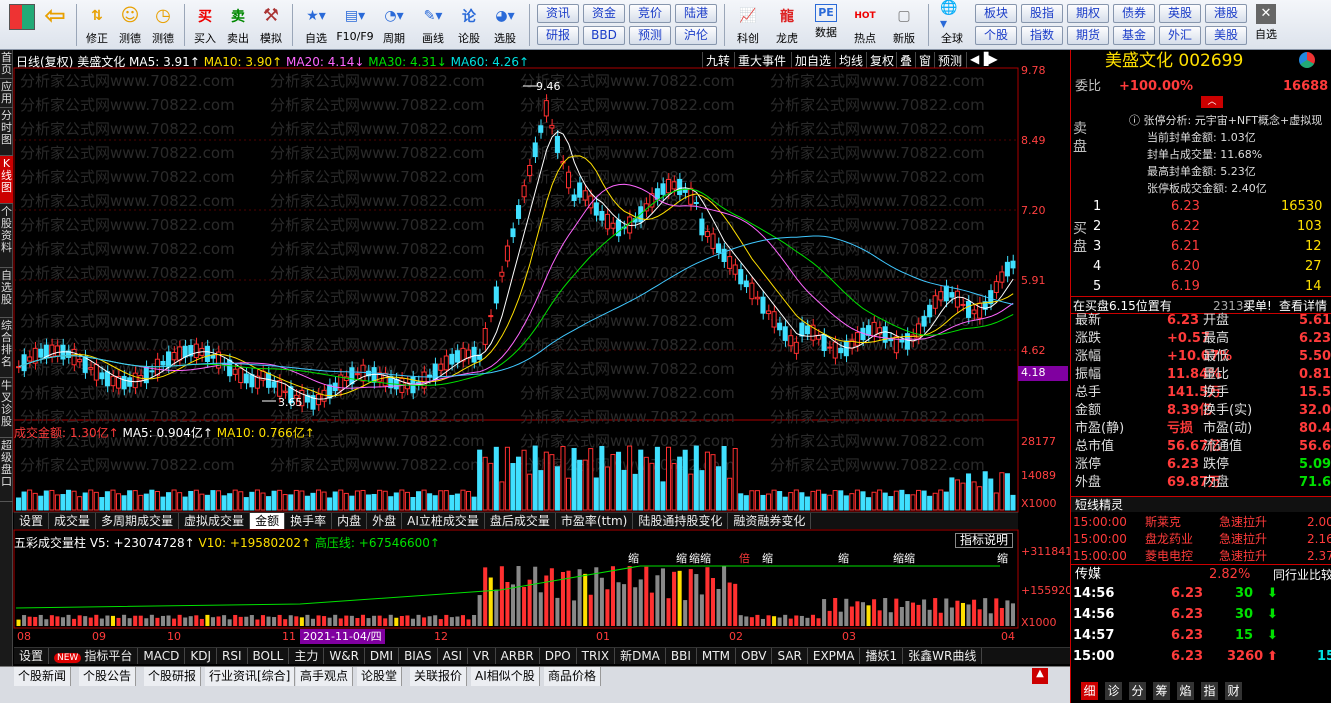  What do you see at coordinates (681, 521) in the screenshot?
I see `subtab-northbound: 陆股通持股变化` at bounding box center [681, 521].